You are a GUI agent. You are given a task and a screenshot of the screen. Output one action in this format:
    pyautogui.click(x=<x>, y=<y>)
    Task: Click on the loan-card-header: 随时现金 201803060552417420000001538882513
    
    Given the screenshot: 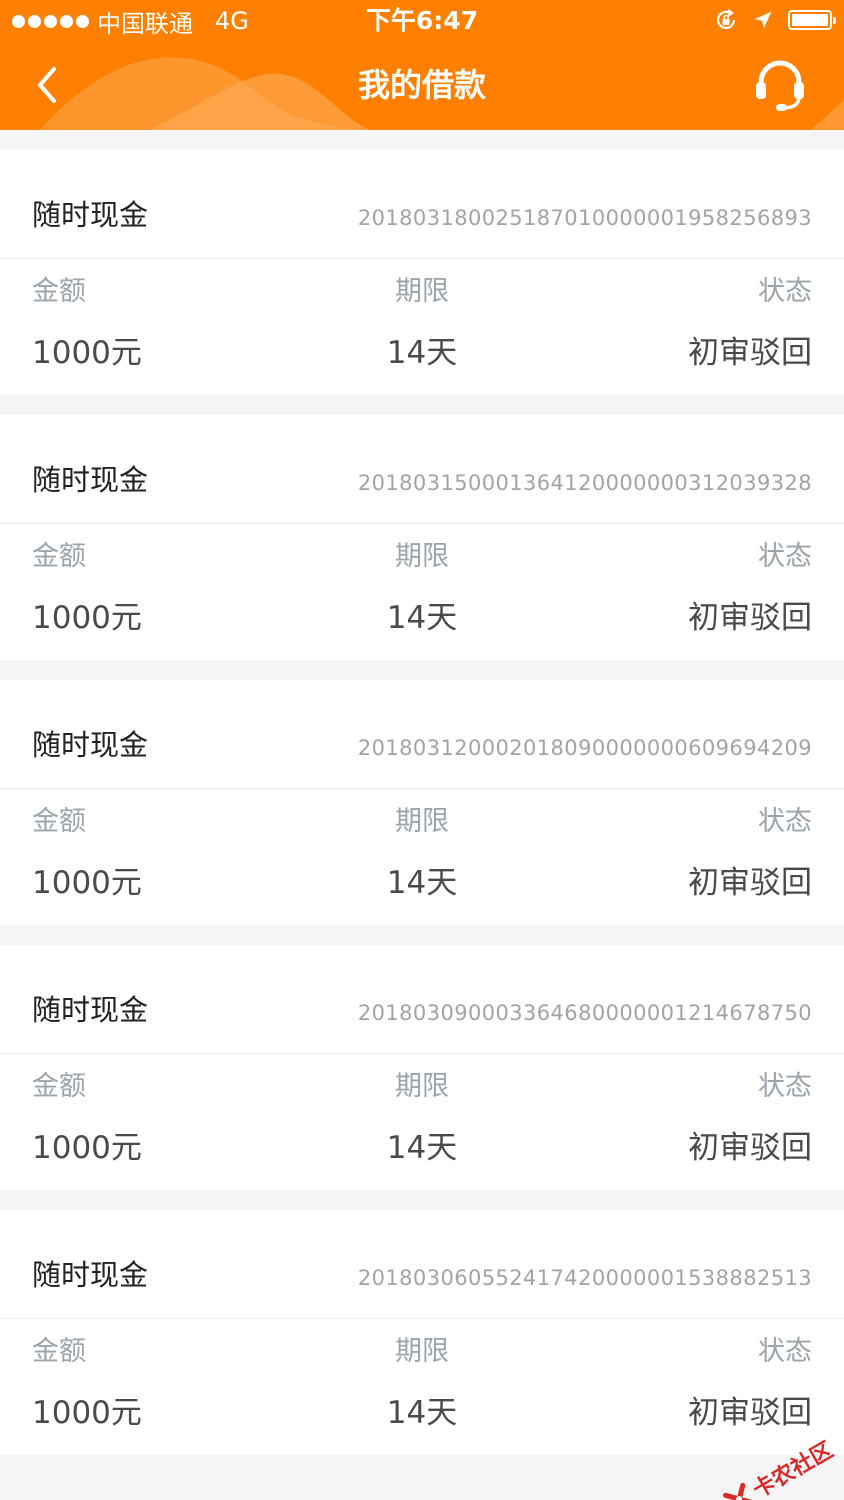 What is the action you would take?
    pyautogui.click(x=422, y=1264)
    